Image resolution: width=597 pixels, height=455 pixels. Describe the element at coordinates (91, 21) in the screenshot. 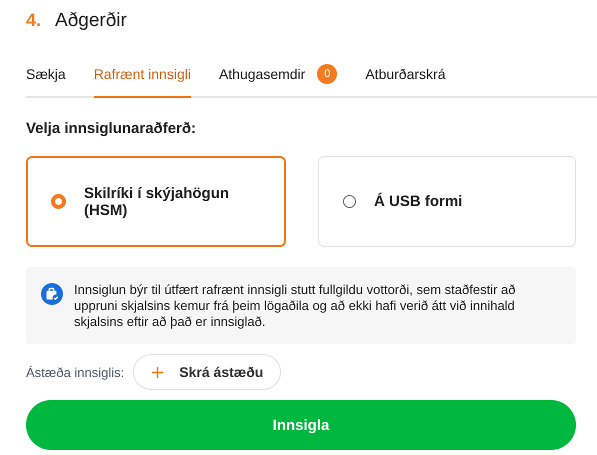

I see `section-title: Aðgerðir` at that location.